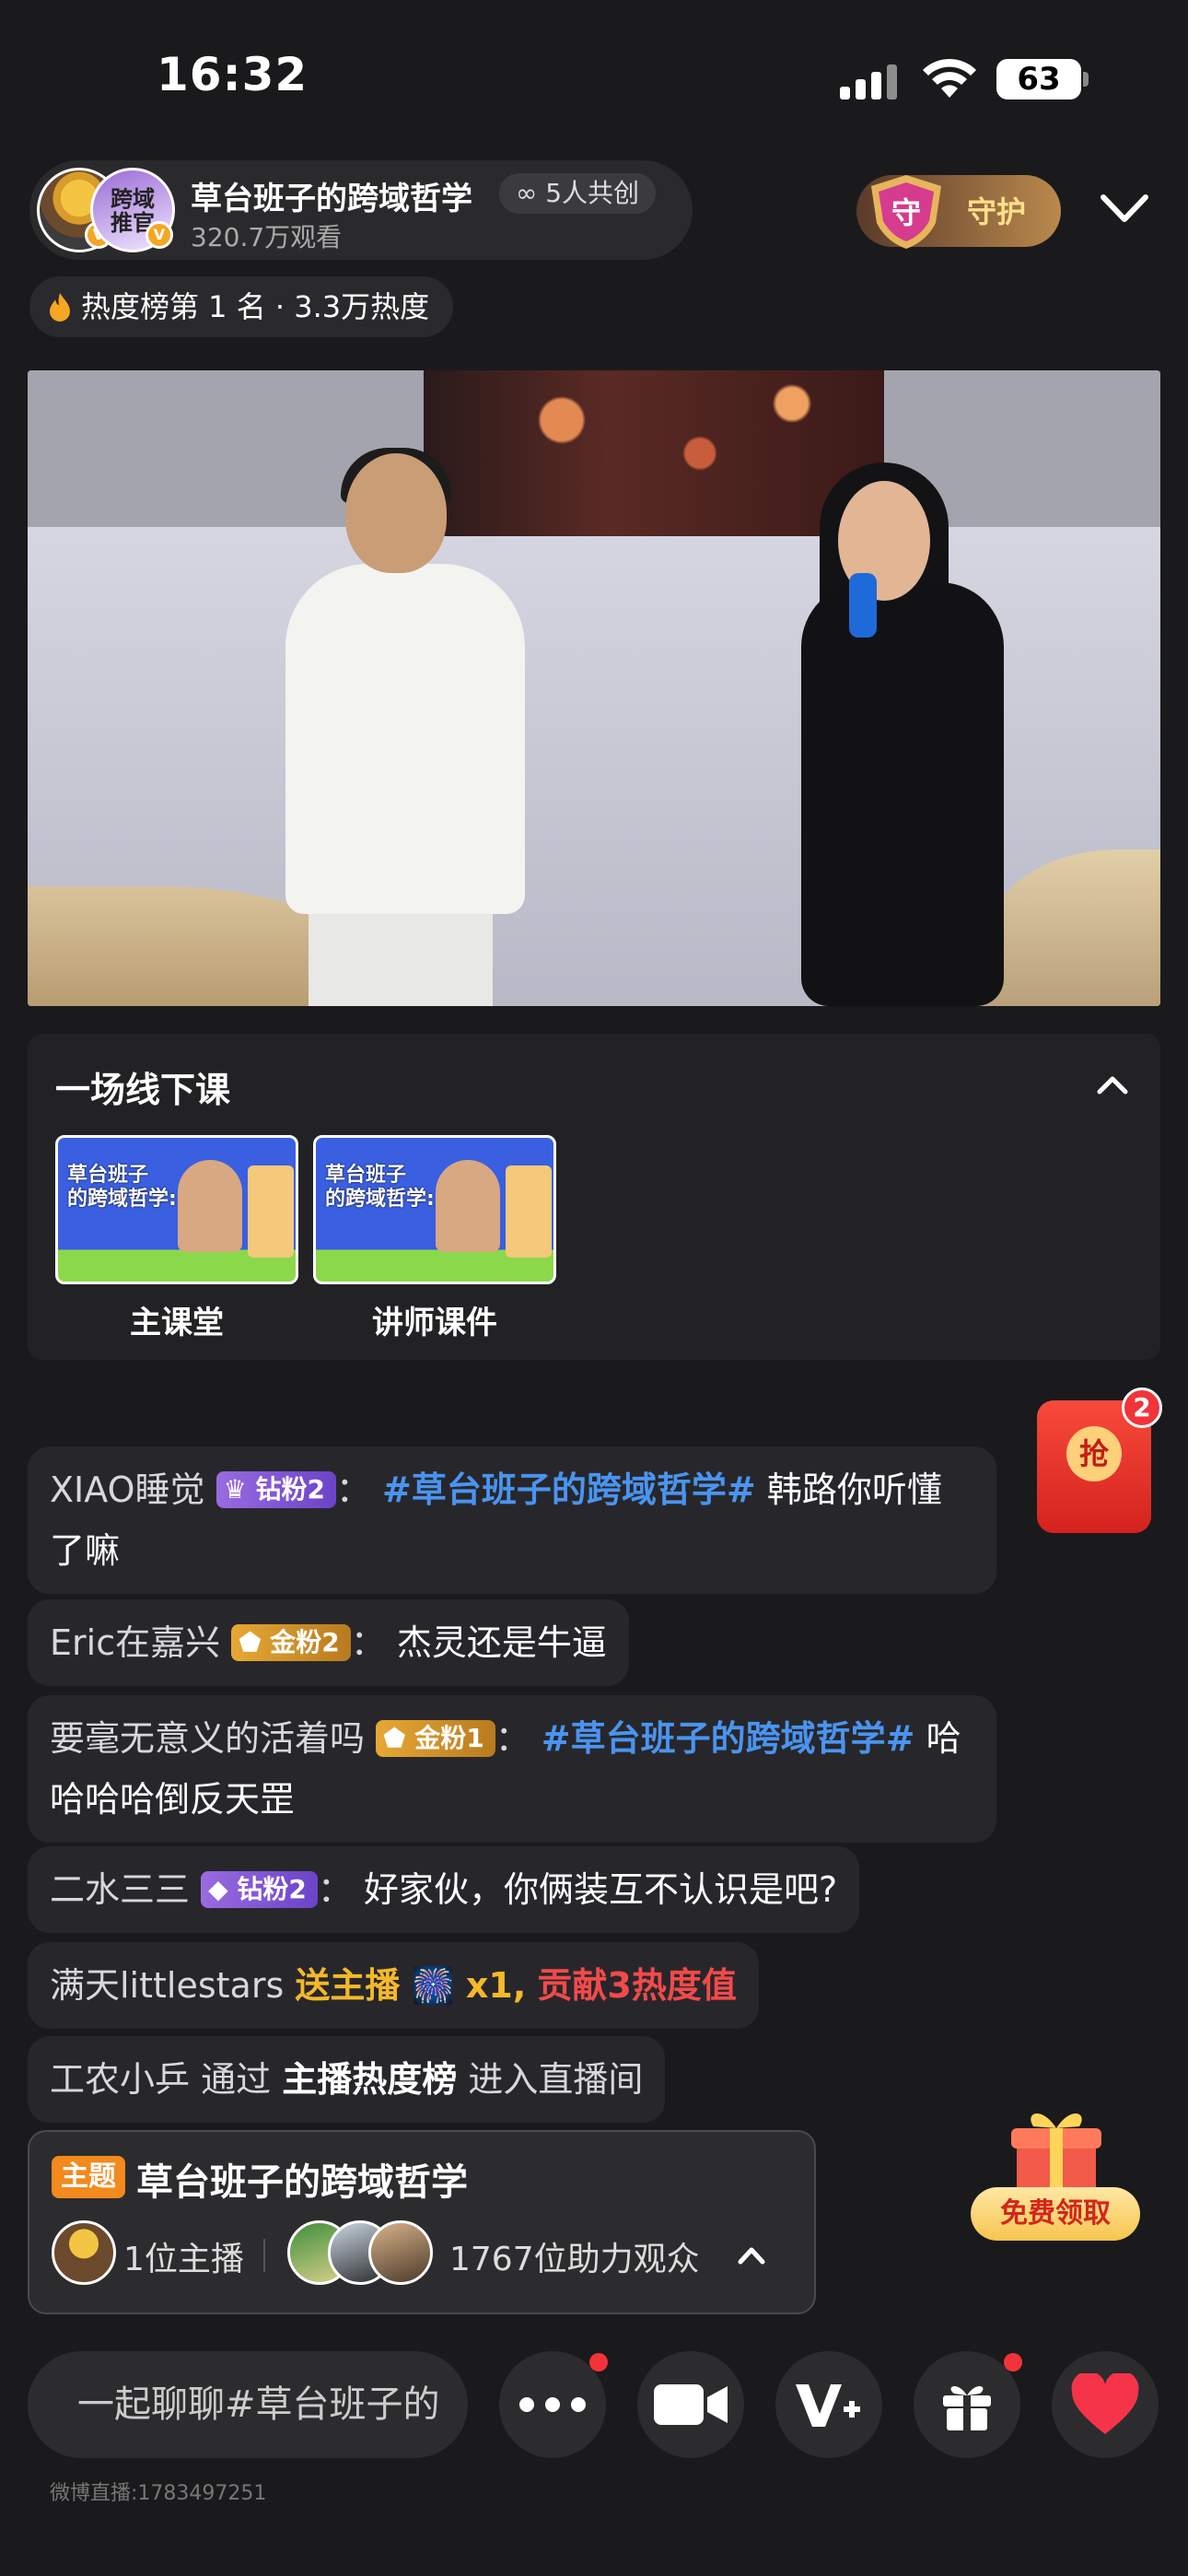 The image size is (1188, 2576). What do you see at coordinates (1094, 1453) in the screenshot?
I see `red-packet-label: 抢` at bounding box center [1094, 1453].